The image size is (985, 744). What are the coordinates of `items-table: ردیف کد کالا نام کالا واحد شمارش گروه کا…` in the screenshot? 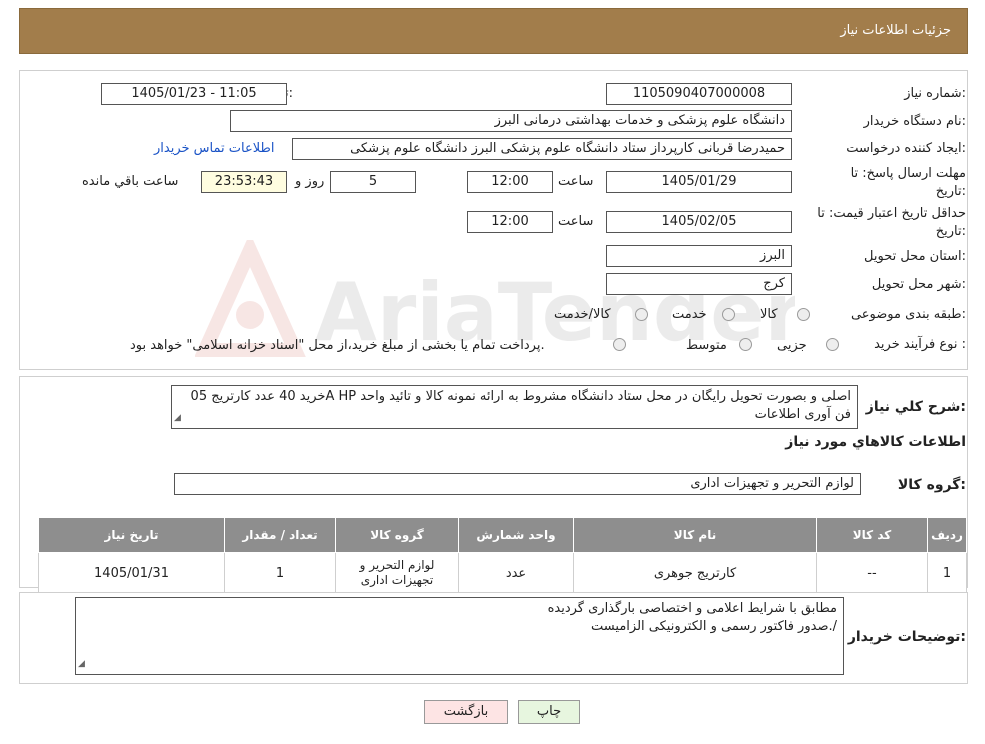 It's located at (502, 555).